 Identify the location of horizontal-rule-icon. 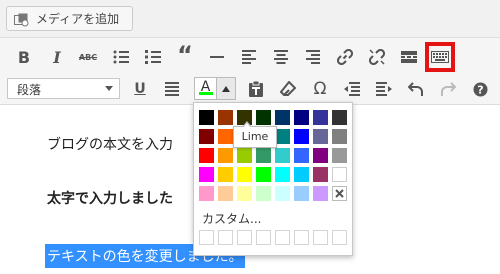
(217, 57).